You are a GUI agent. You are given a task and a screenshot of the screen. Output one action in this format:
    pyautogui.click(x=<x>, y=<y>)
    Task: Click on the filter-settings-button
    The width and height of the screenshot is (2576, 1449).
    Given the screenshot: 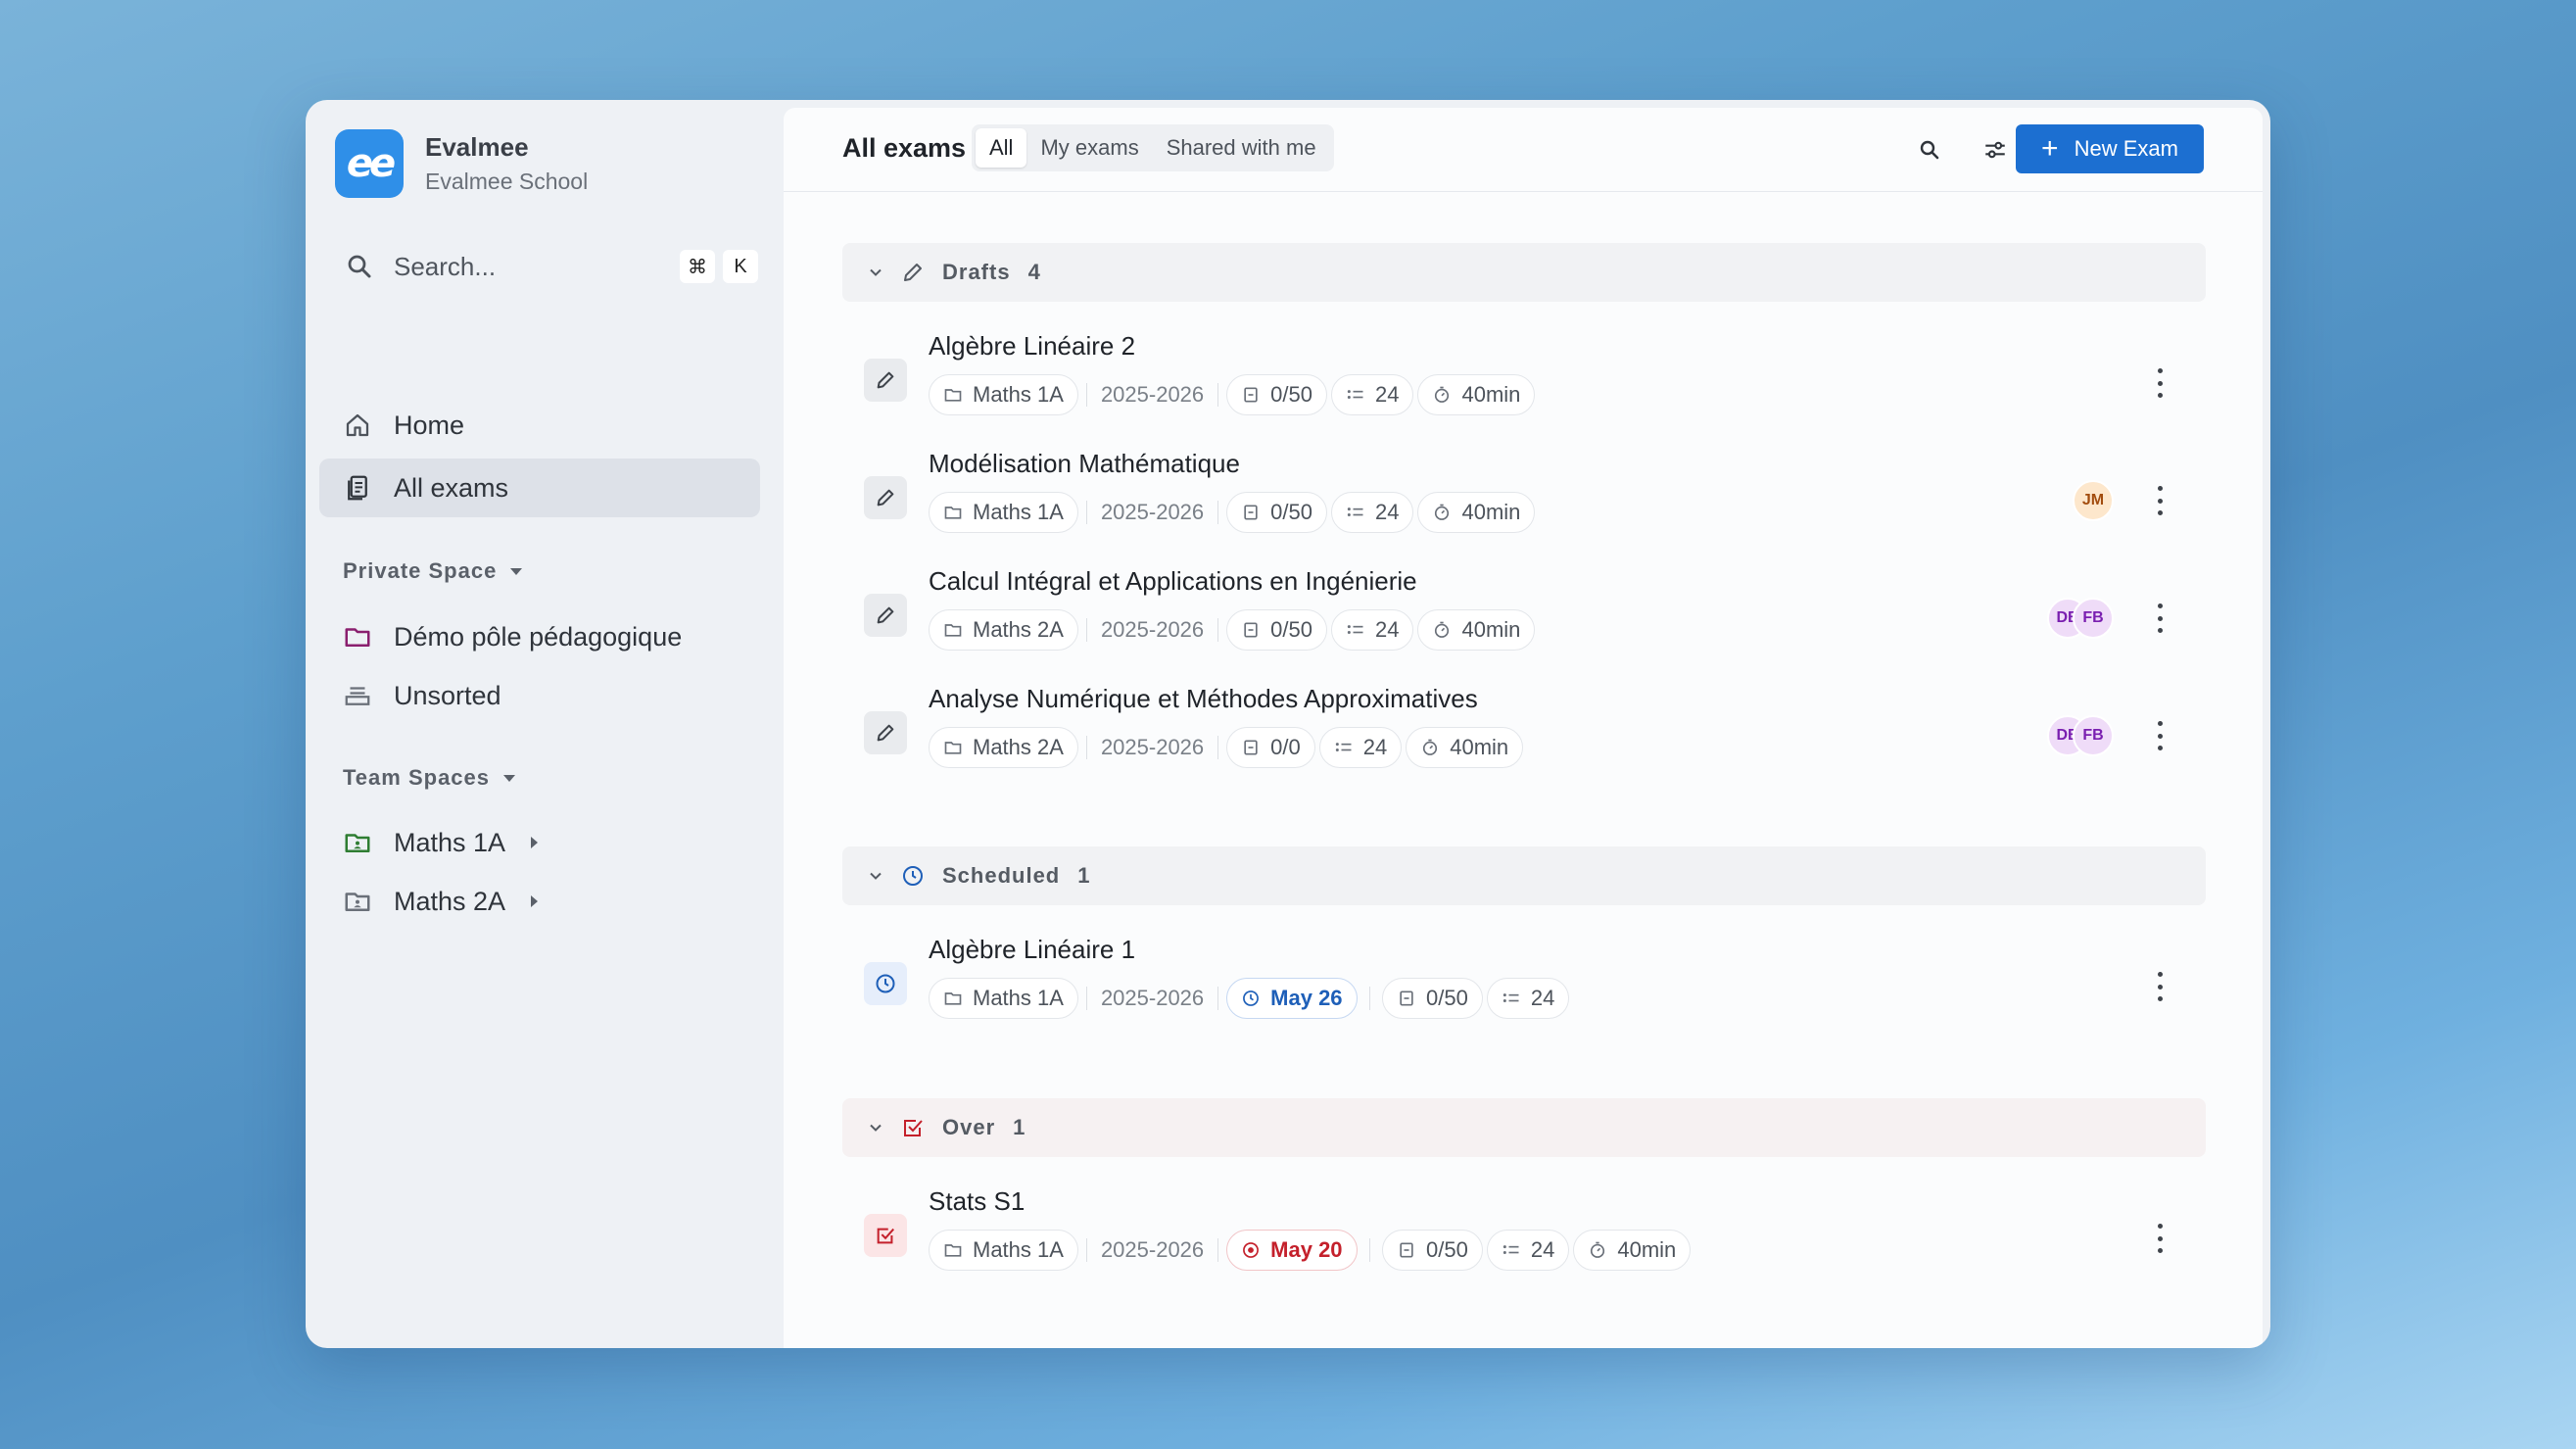 What is the action you would take?
    pyautogui.click(x=1995, y=149)
    